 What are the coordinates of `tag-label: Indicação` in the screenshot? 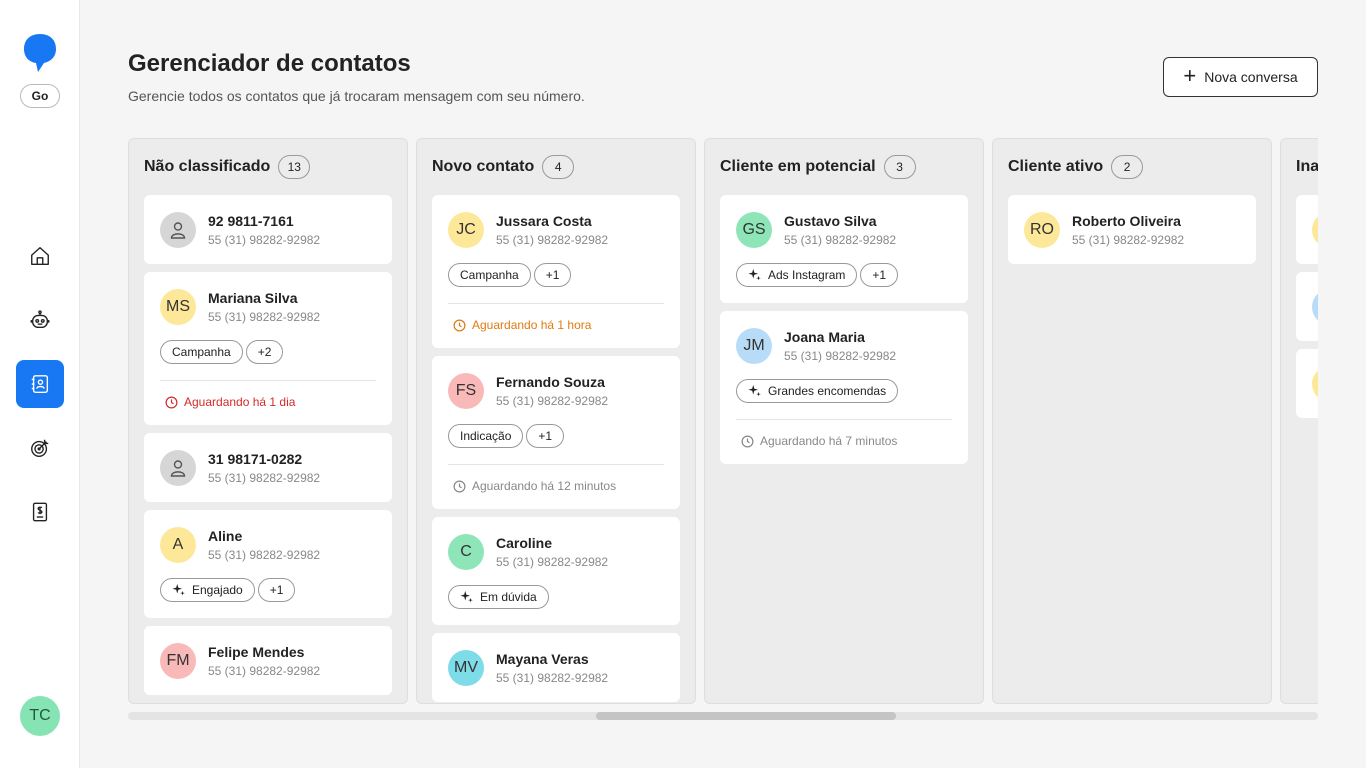 It's located at (486, 436).